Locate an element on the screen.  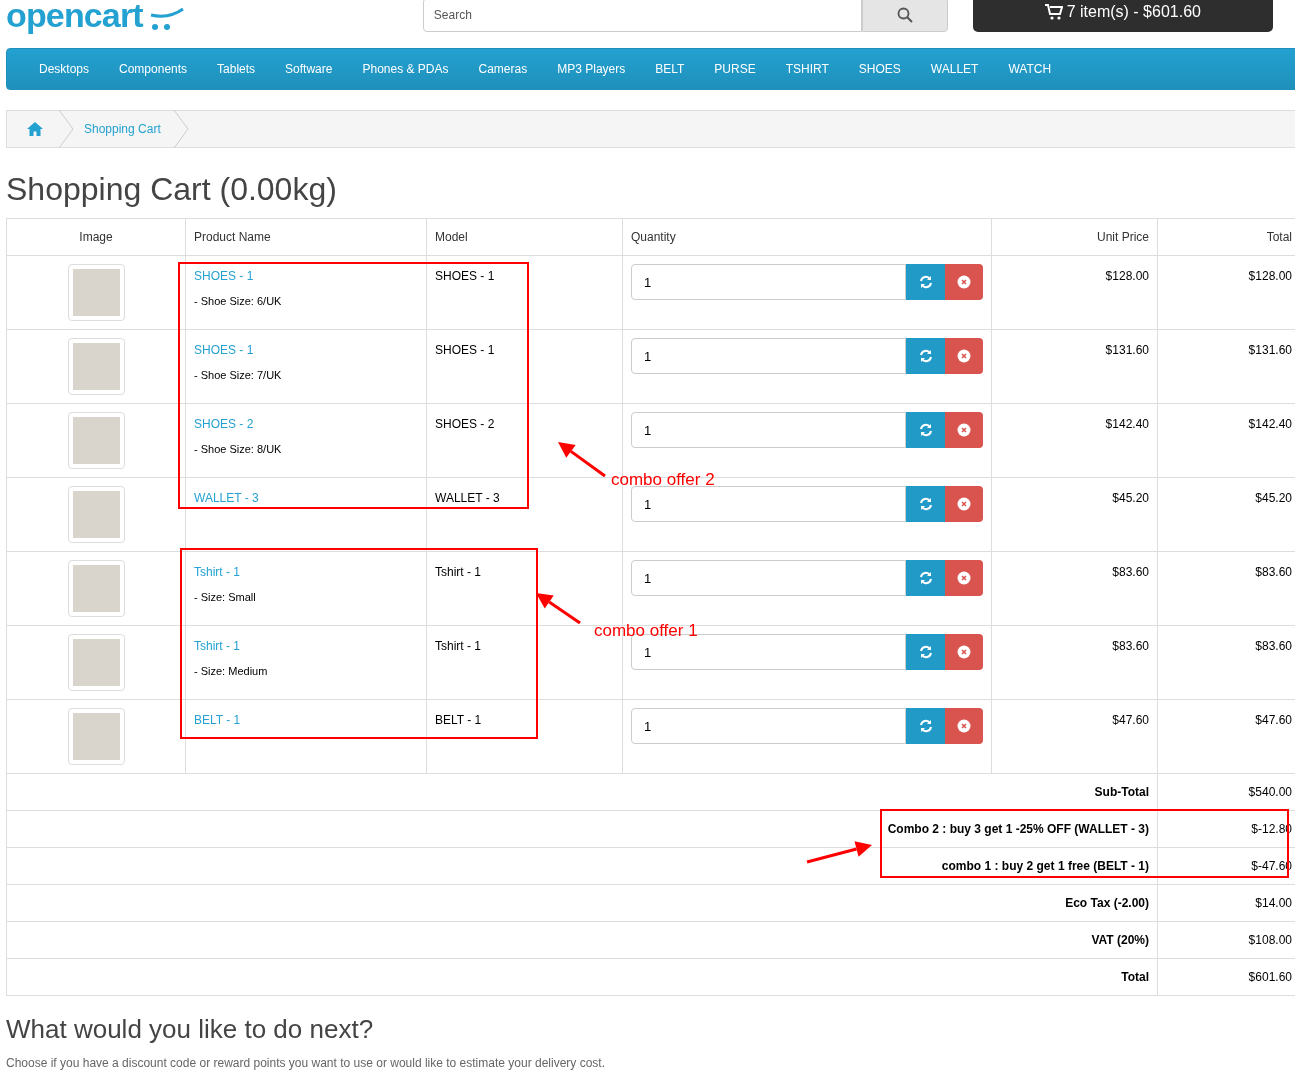
product-link: BELT - 1 is located at coordinates (306, 720).